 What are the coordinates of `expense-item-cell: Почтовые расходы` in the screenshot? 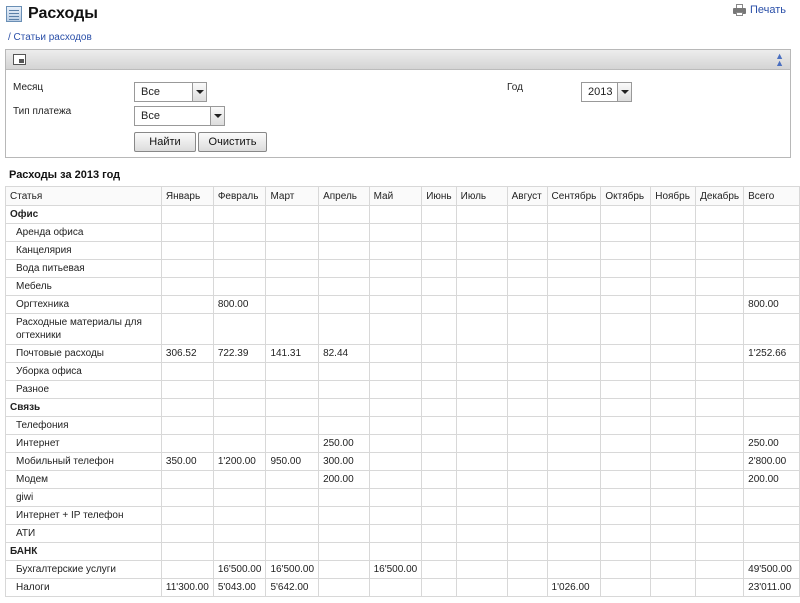 It's located at (83, 353).